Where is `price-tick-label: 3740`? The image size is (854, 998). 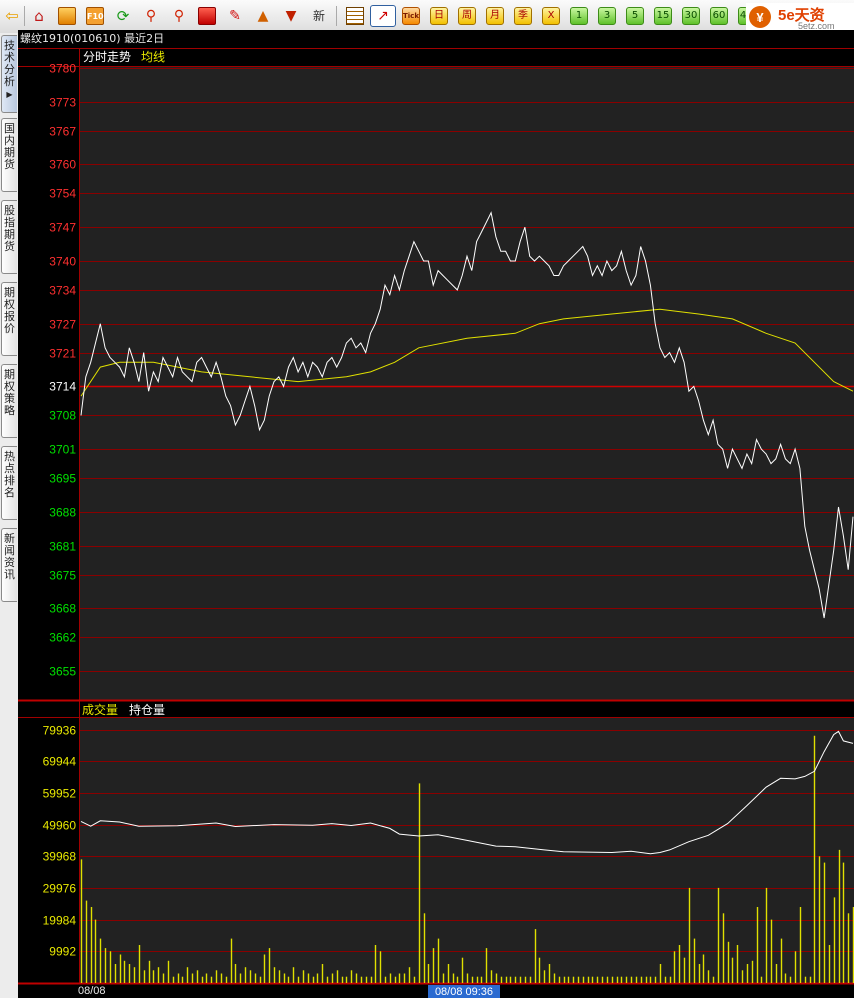 price-tick-label: 3740 is located at coordinates (62, 262).